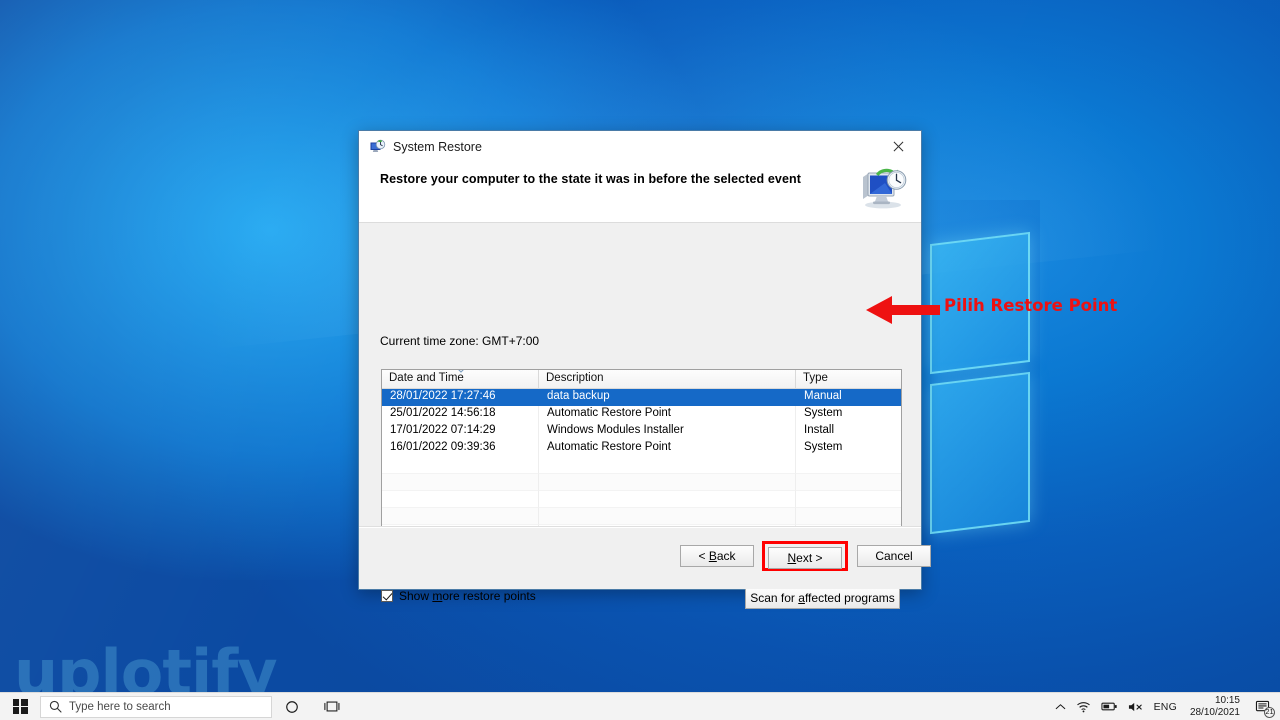 The height and width of the screenshot is (720, 1280). What do you see at coordinates (1262, 706) in the screenshot?
I see `notification-icon: 21` at bounding box center [1262, 706].